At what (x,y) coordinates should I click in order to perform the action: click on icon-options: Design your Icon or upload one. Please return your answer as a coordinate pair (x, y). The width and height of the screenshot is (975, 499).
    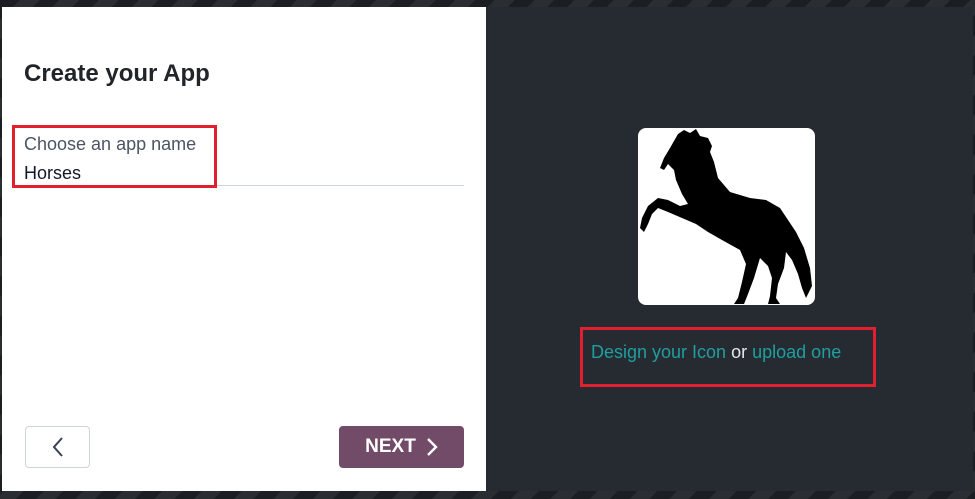
    Looking at the image, I should click on (731, 352).